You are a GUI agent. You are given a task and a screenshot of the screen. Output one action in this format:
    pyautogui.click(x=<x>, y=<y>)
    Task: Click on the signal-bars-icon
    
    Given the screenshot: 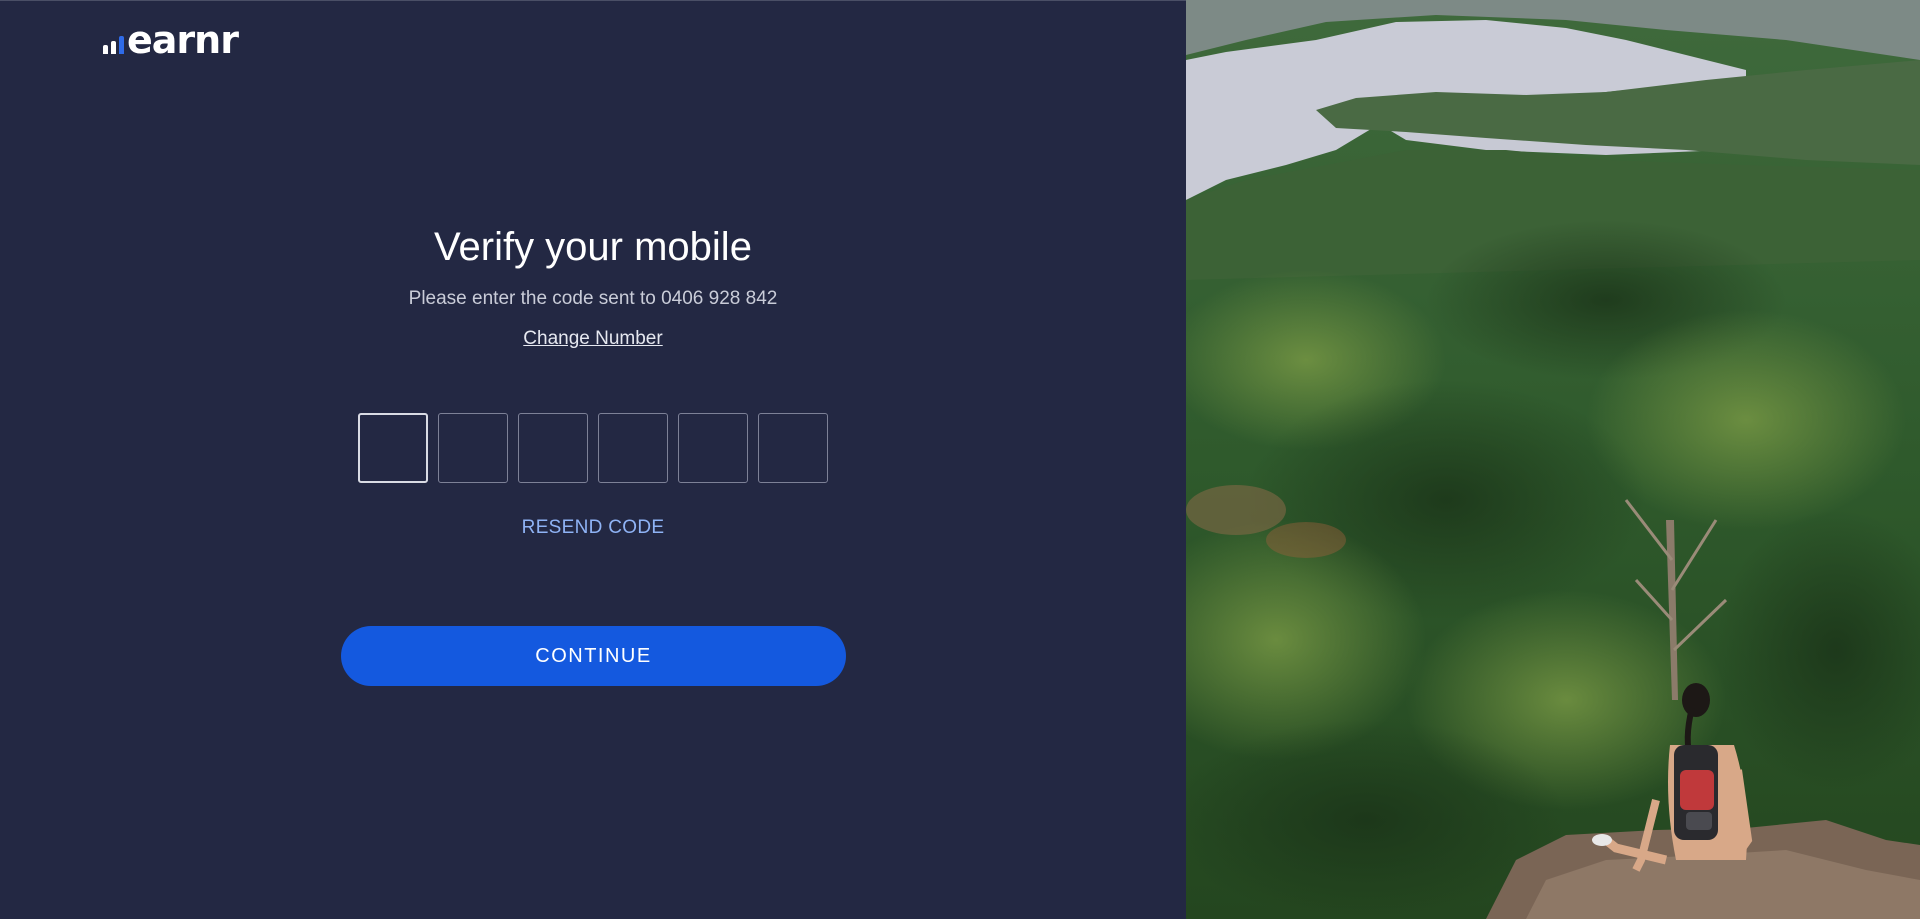 What is the action you would take?
    pyautogui.click(x=113, y=45)
    